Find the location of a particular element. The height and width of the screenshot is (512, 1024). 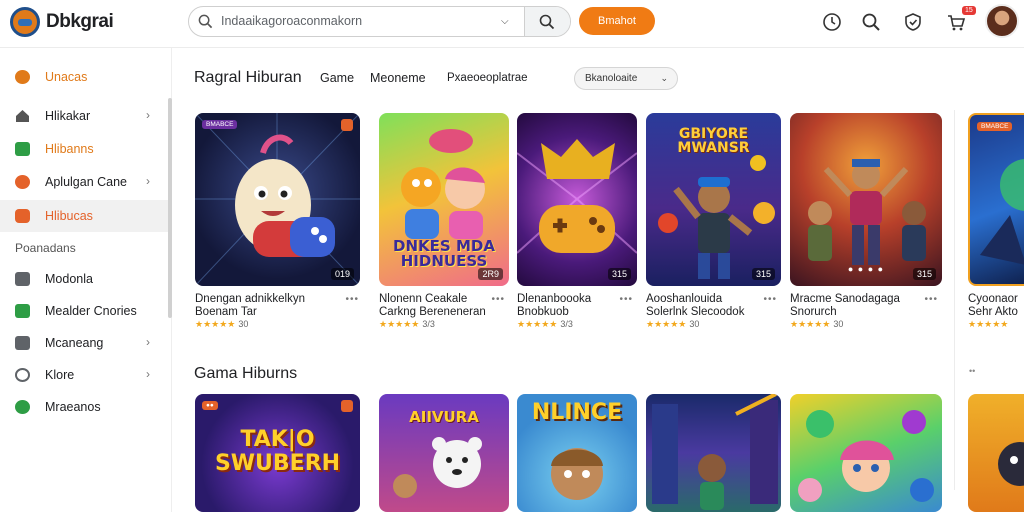

game-card-cover: DNKES MDA HIDNUESS 2R9 is located at coordinates (444, 199).